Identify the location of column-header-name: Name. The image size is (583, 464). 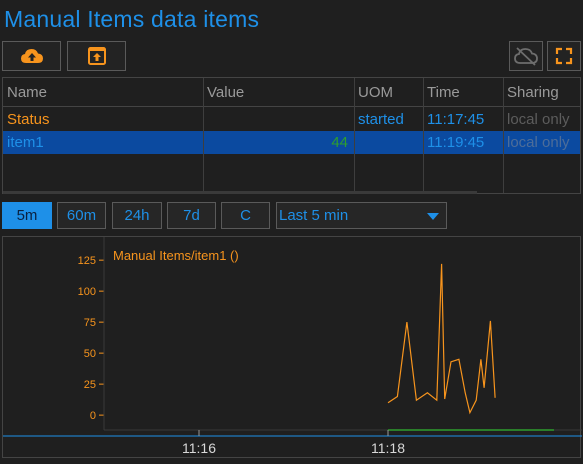
(27, 92).